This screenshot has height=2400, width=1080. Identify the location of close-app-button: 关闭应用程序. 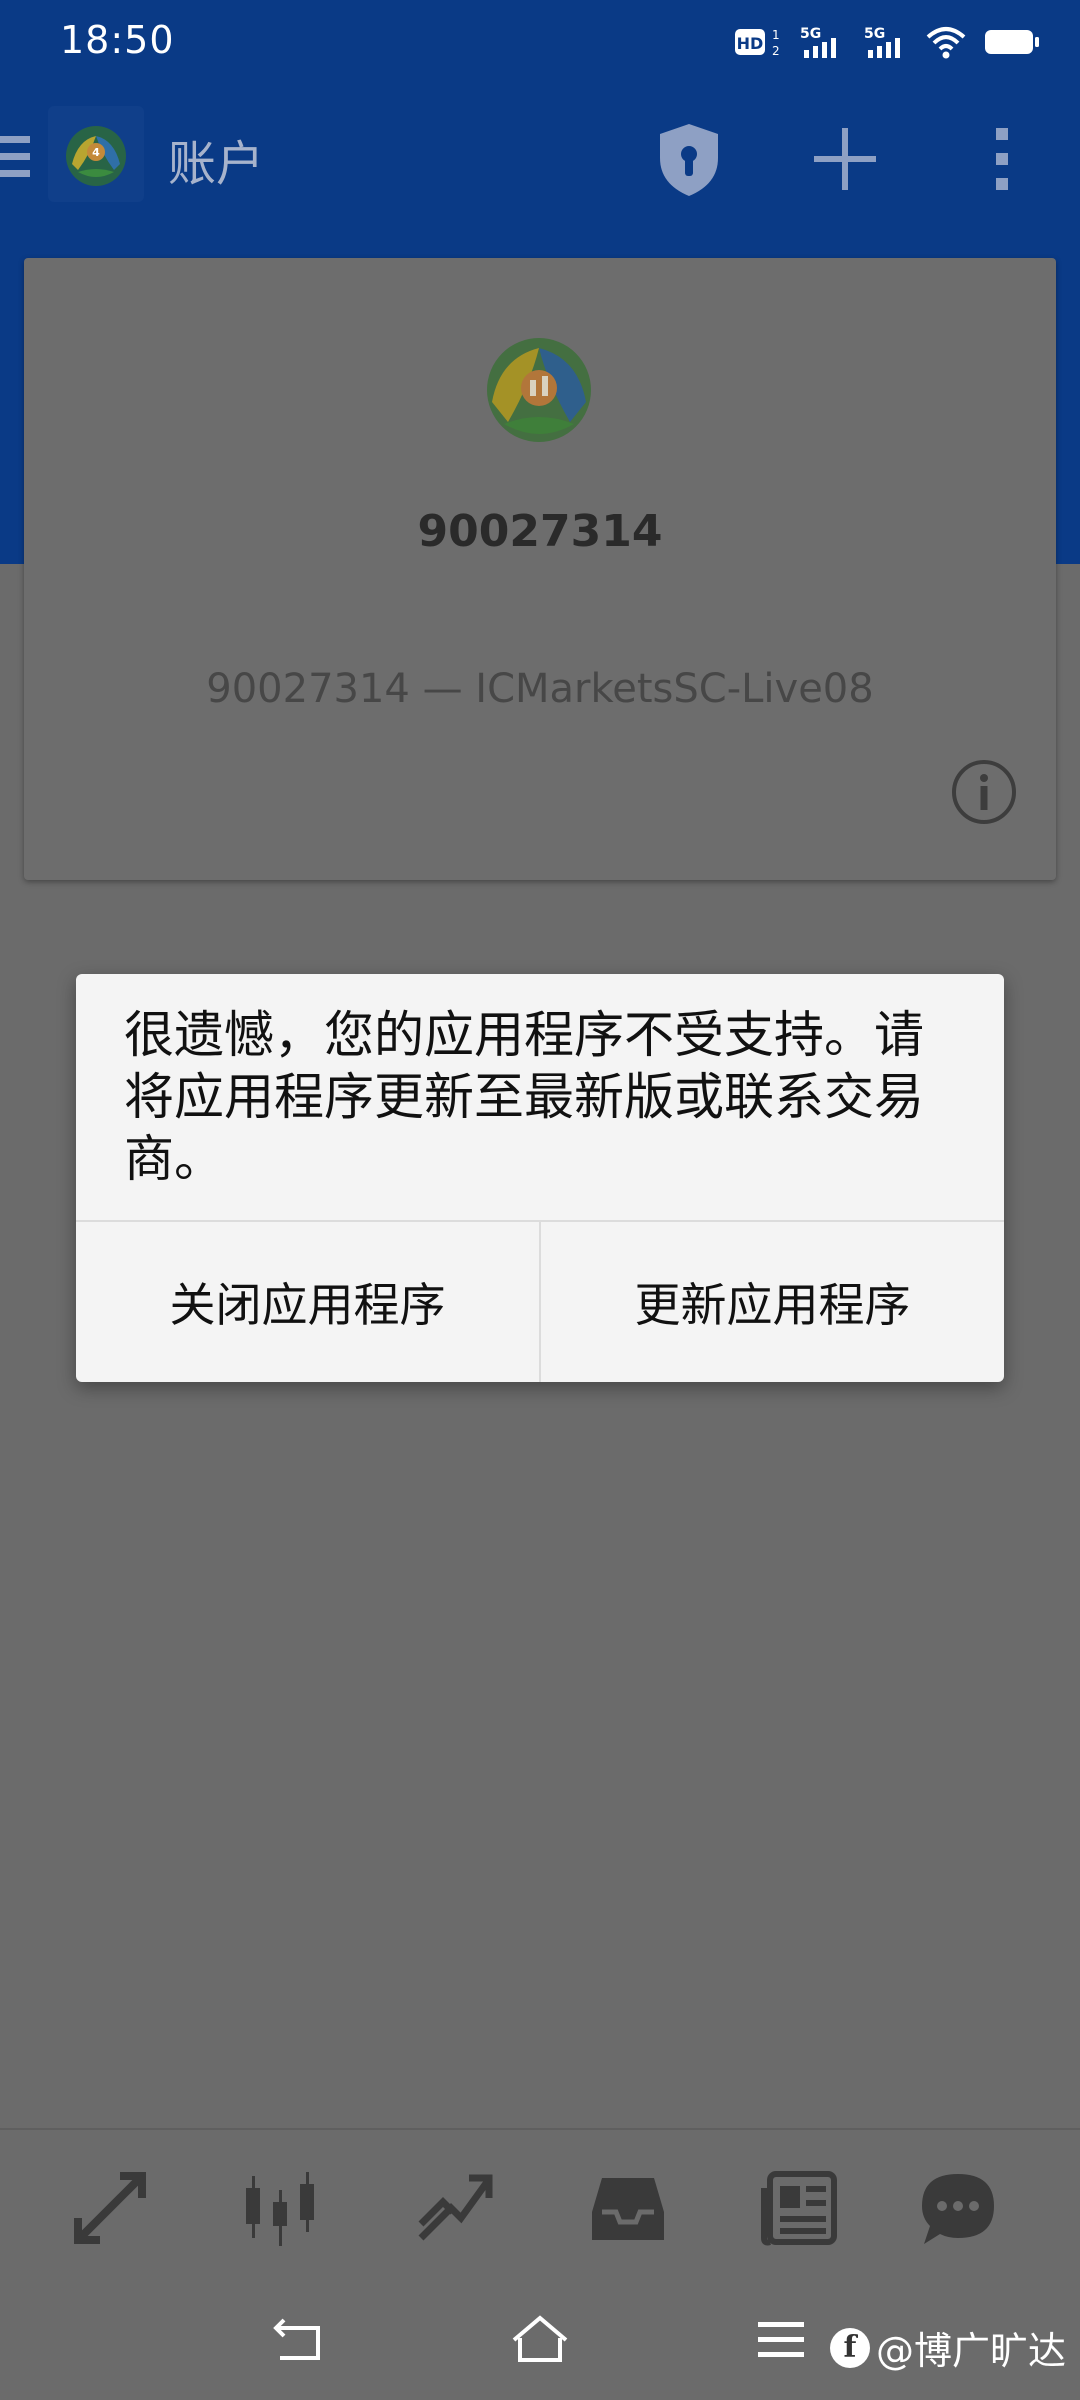
(307, 1302).